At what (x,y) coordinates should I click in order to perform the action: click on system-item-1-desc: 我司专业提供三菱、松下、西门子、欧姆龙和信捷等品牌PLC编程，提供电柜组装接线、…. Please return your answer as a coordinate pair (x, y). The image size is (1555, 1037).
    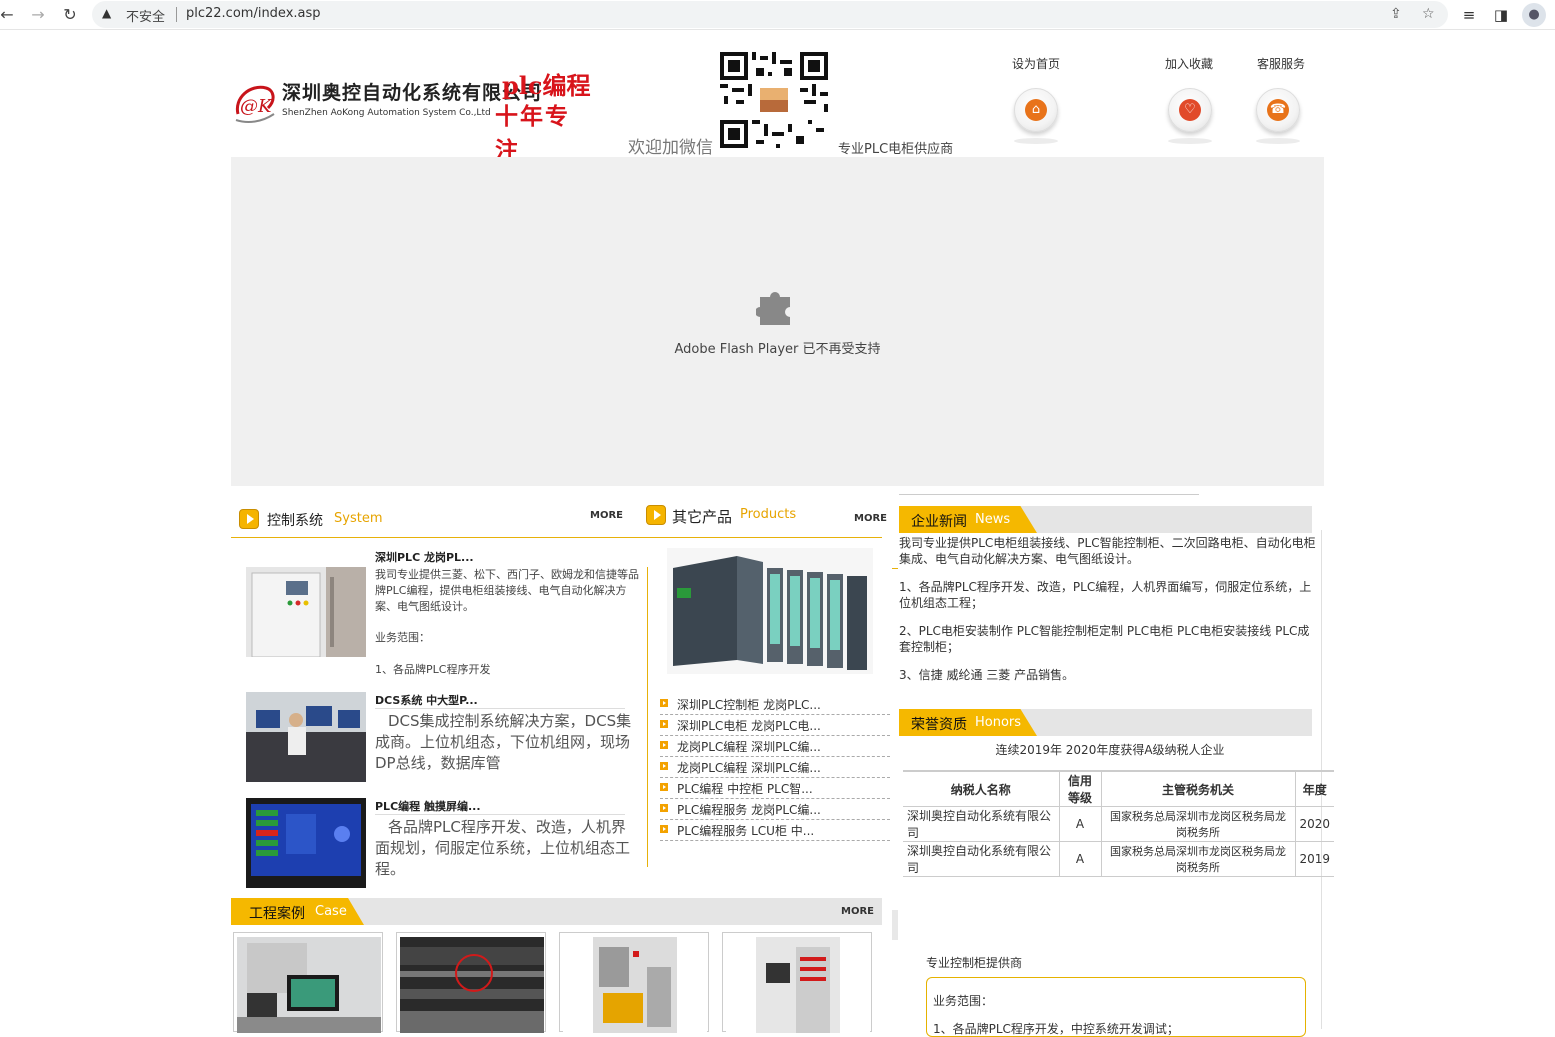
    Looking at the image, I should click on (507, 590).